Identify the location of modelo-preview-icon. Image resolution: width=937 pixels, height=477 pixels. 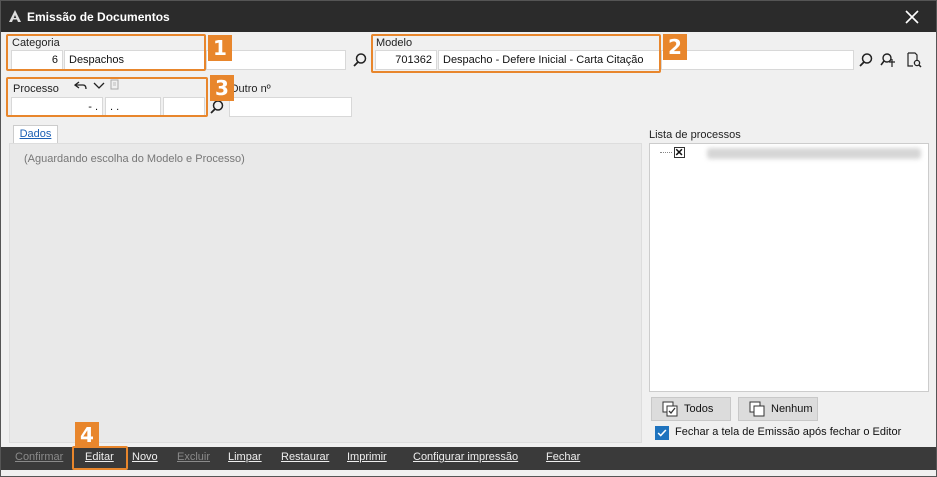
(888, 60).